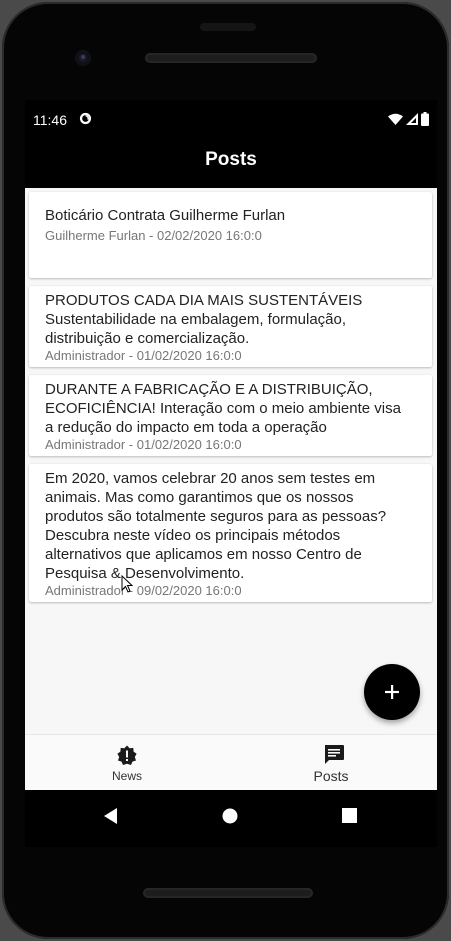 The image size is (451, 941). What do you see at coordinates (349, 815) in the screenshot?
I see `recents-icon` at bounding box center [349, 815].